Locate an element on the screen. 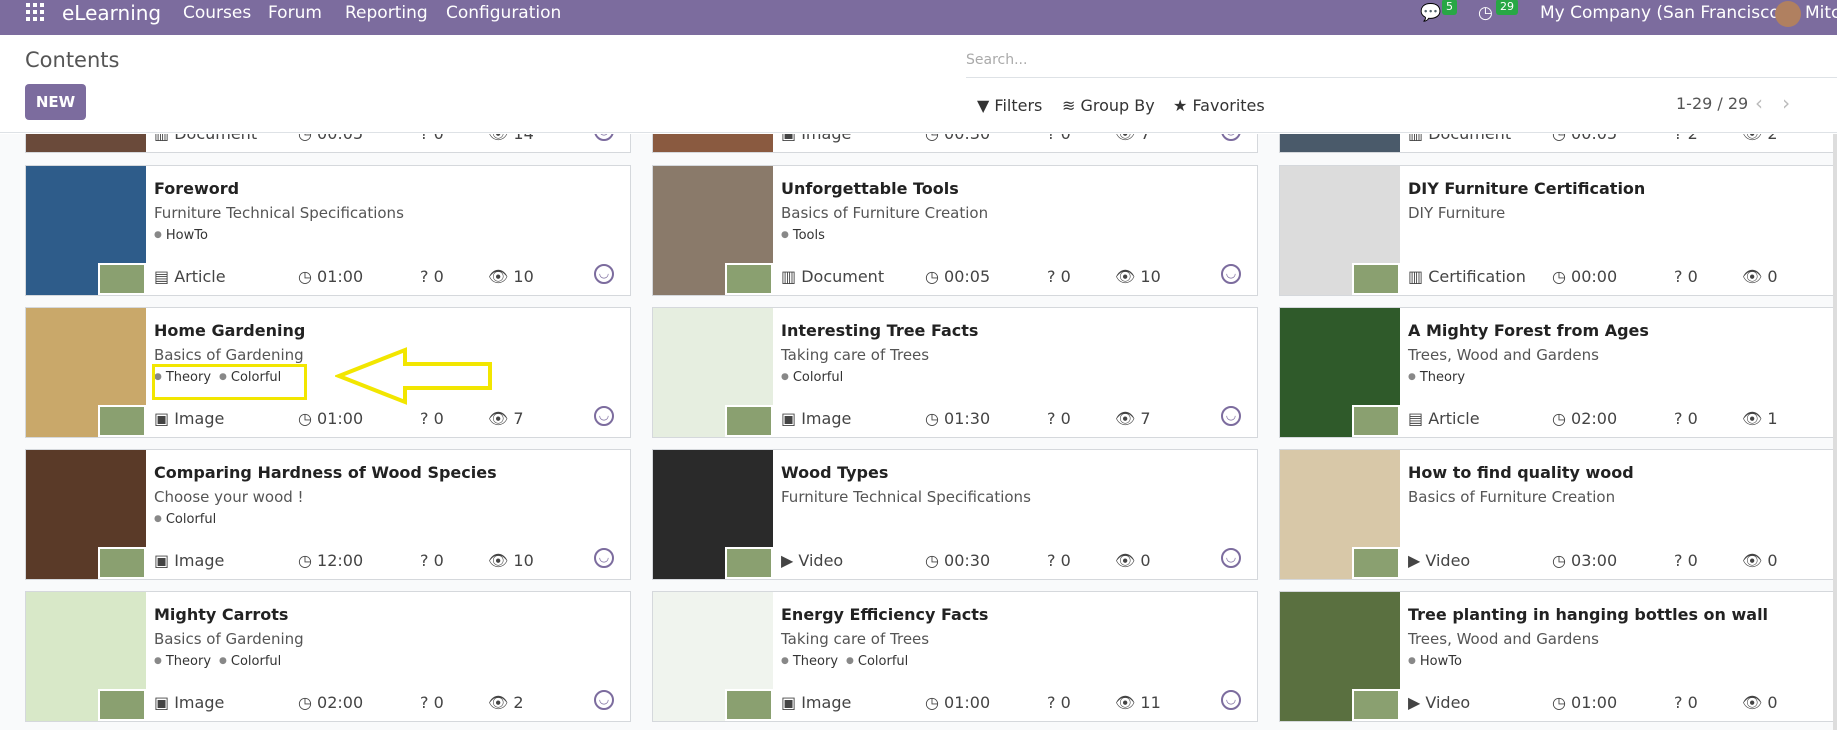 This screenshot has height=730, width=1837. favorites-button: ★ Favorites is located at coordinates (1219, 105).